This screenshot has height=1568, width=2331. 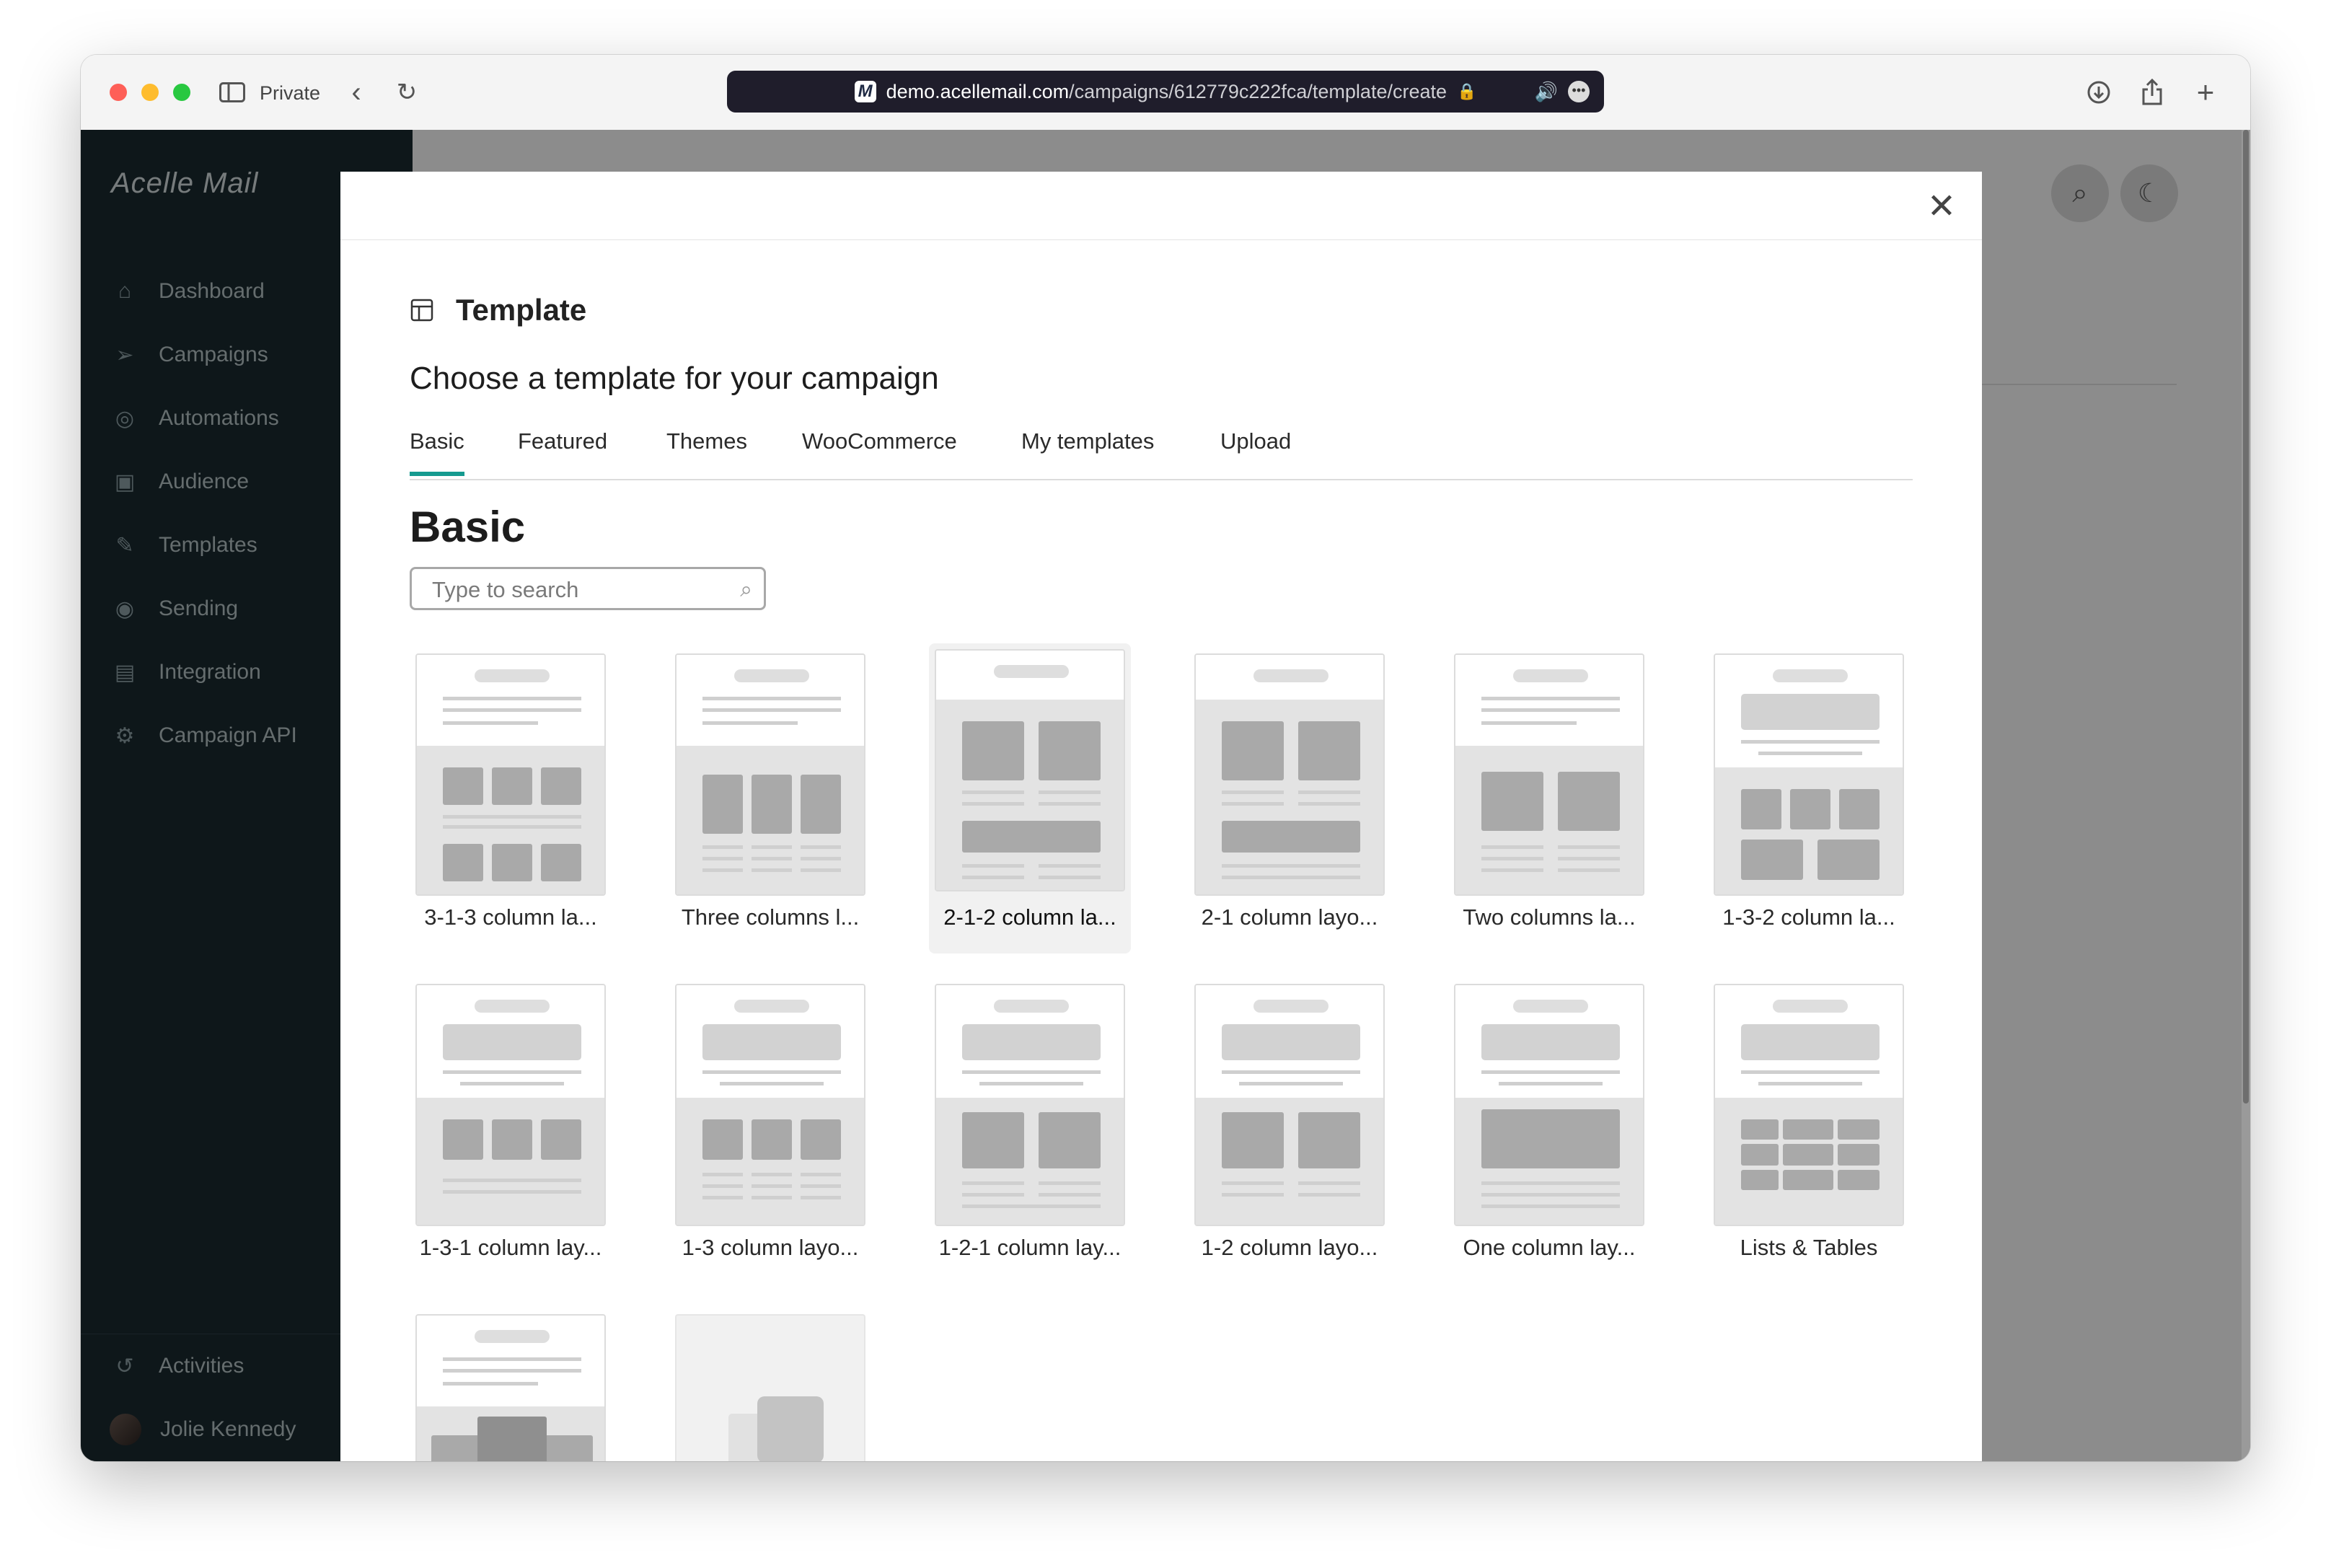 I want to click on maximize-window-button, so click(x=181, y=92).